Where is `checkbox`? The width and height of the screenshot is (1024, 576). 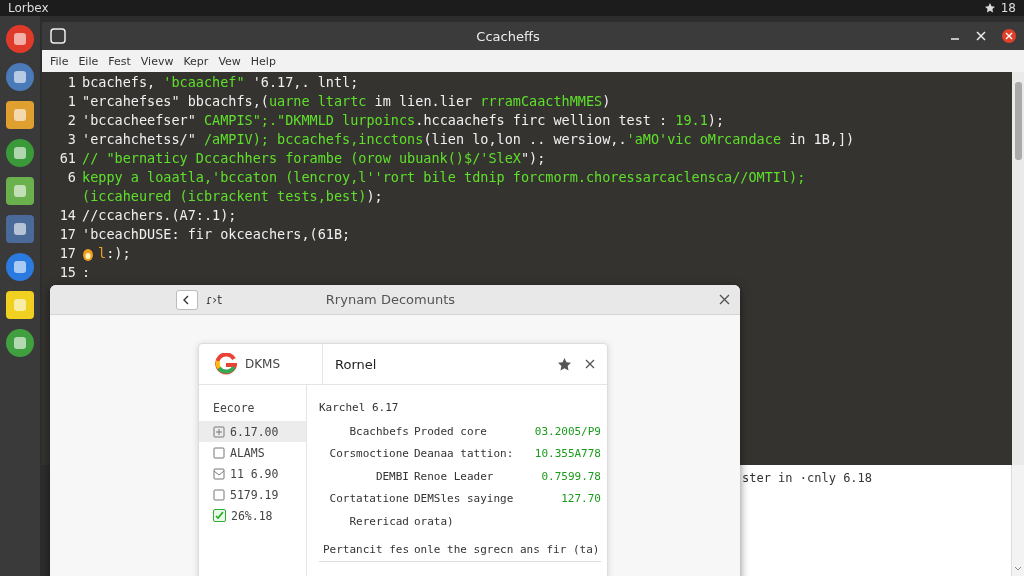 checkbox is located at coordinates (219, 515).